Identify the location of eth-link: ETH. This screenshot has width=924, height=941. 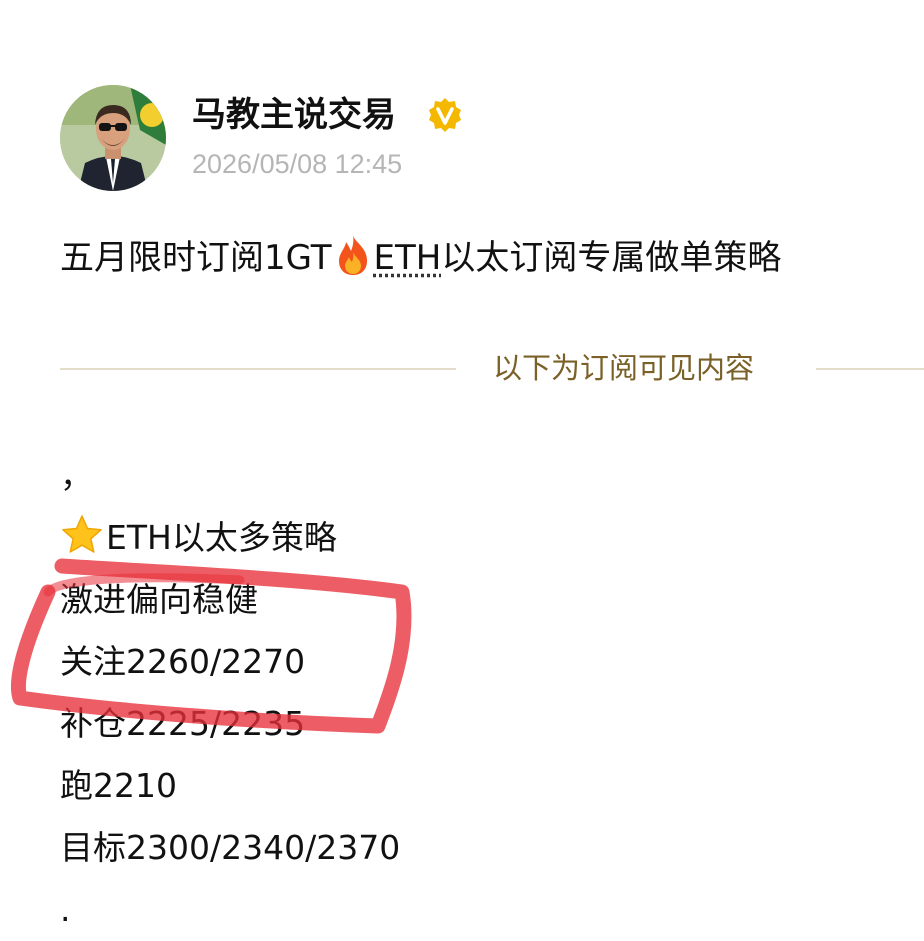
(408, 258).